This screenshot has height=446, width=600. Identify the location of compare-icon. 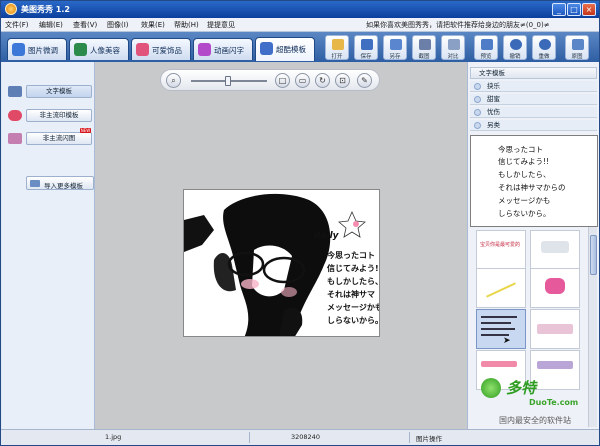
(454, 44).